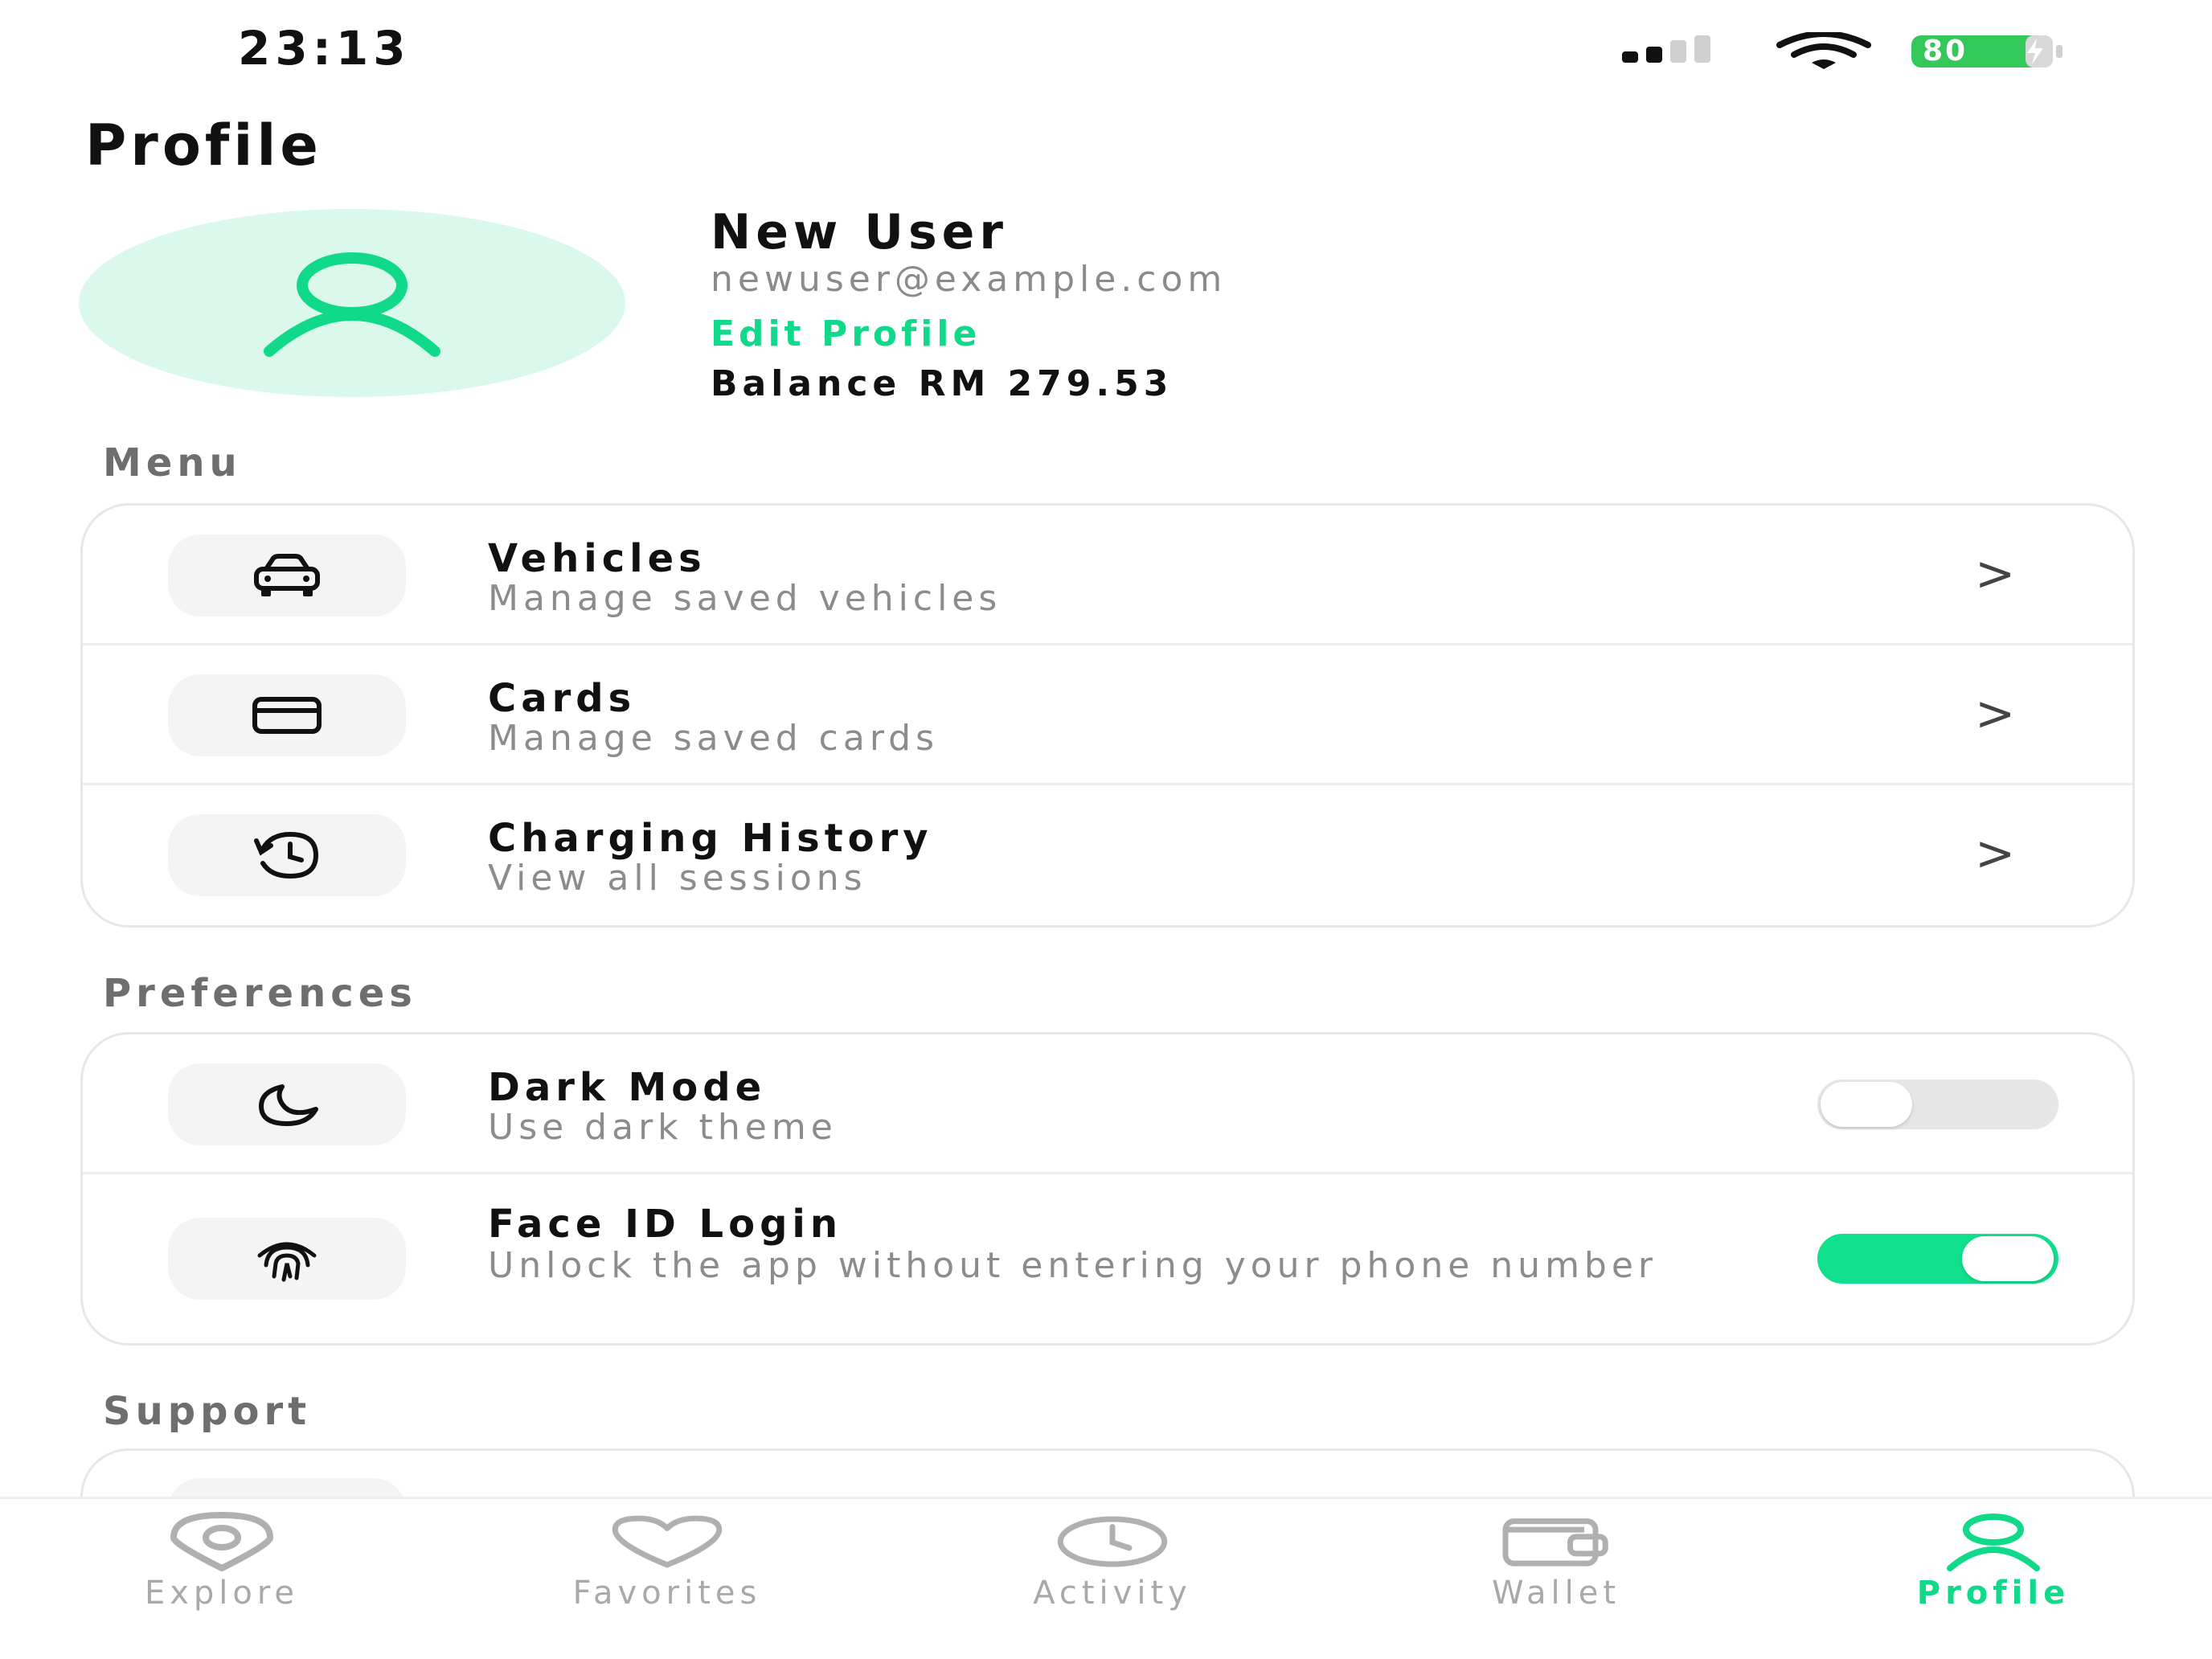  What do you see at coordinates (860, 232) in the screenshot?
I see `user-name: New User` at bounding box center [860, 232].